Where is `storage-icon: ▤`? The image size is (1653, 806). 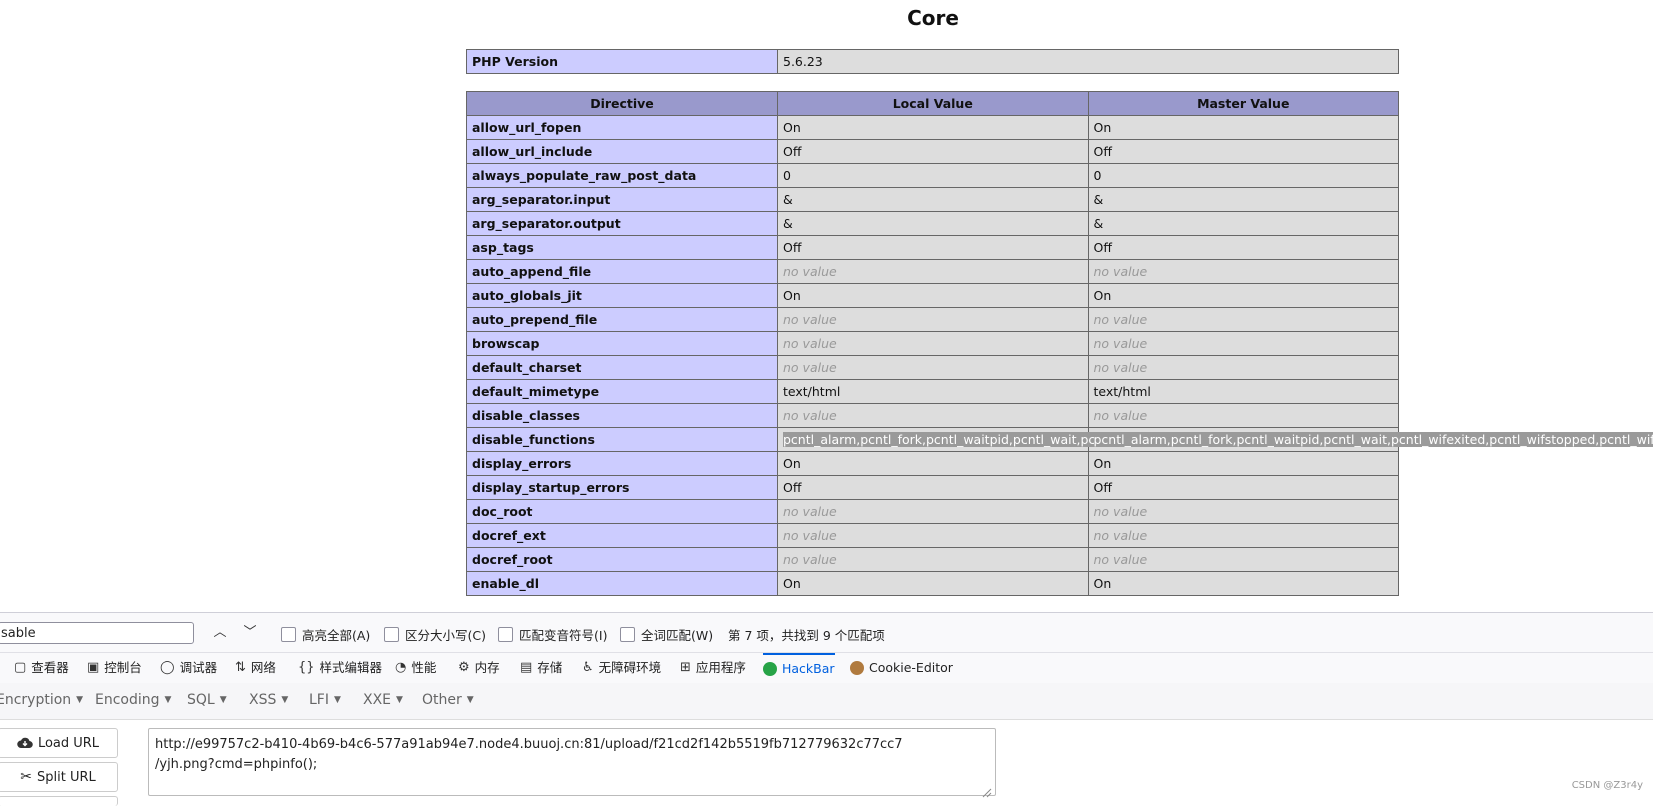
storage-icon: ▤ is located at coordinates (526, 668).